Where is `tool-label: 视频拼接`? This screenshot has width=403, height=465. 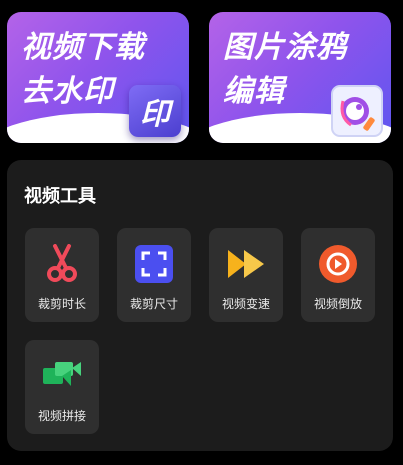
tool-label: 视频拼接 is located at coordinates (61, 416).